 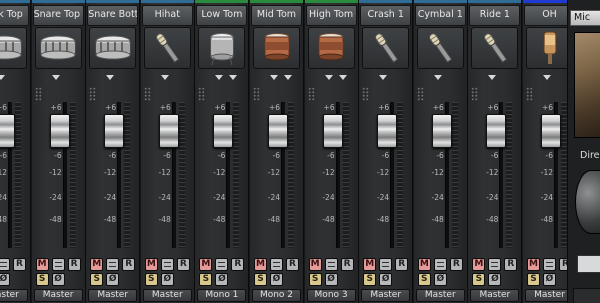 I want to click on channel-name-button: OH, so click(x=545, y=15).